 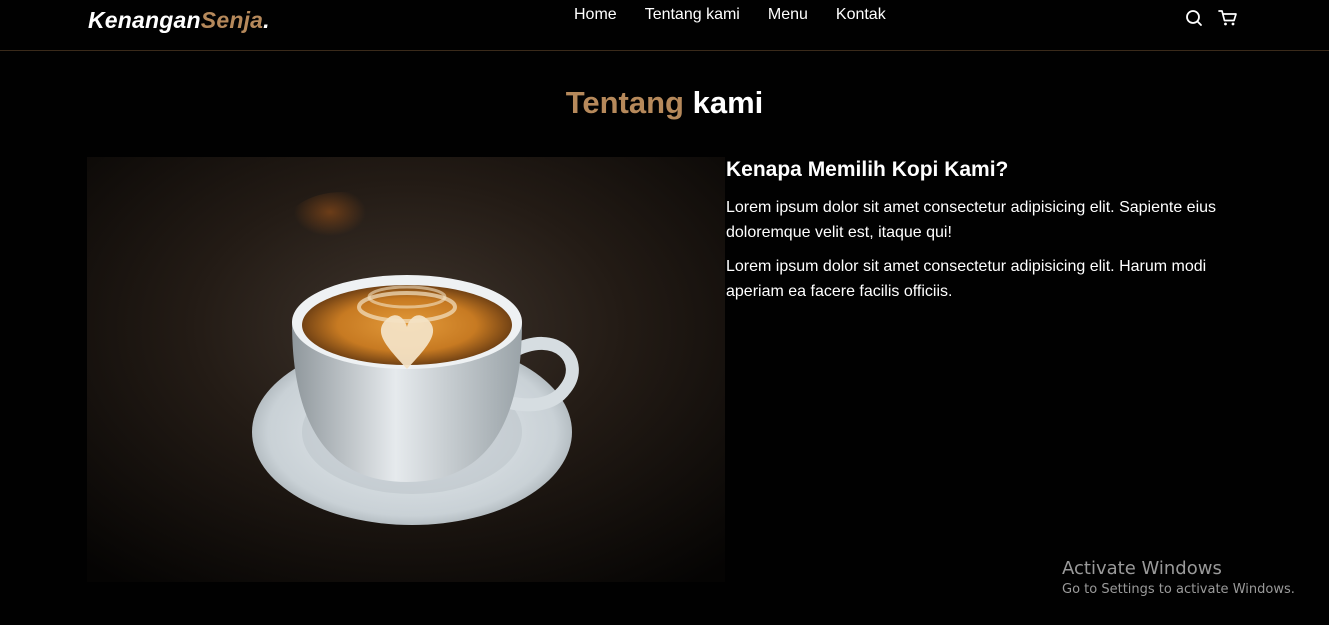 What do you see at coordinates (1142, 568) in the screenshot?
I see `watermark-title: Activate Windows` at bounding box center [1142, 568].